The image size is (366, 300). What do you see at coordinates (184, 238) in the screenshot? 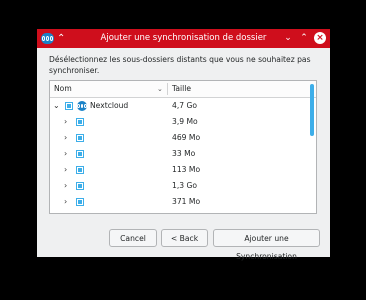
I see `back-button: < Back` at bounding box center [184, 238].